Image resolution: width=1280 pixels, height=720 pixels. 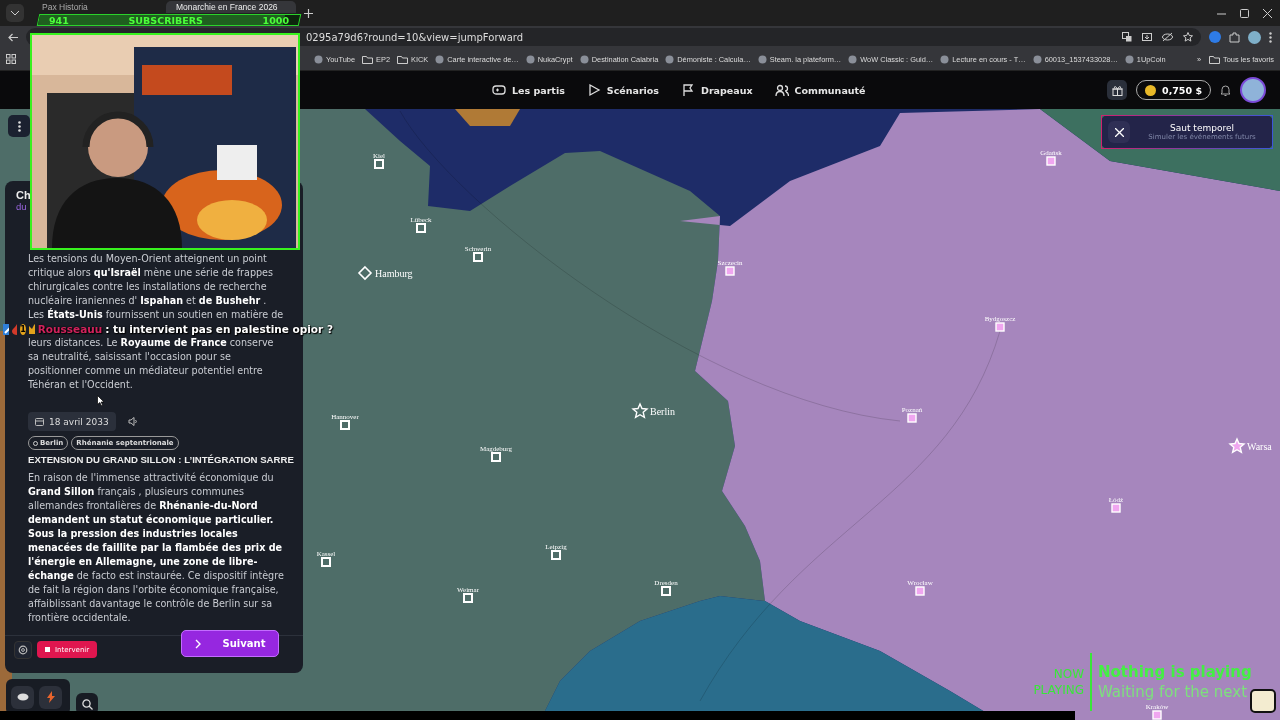 I want to click on extension-icon, so click(x=1215, y=37).